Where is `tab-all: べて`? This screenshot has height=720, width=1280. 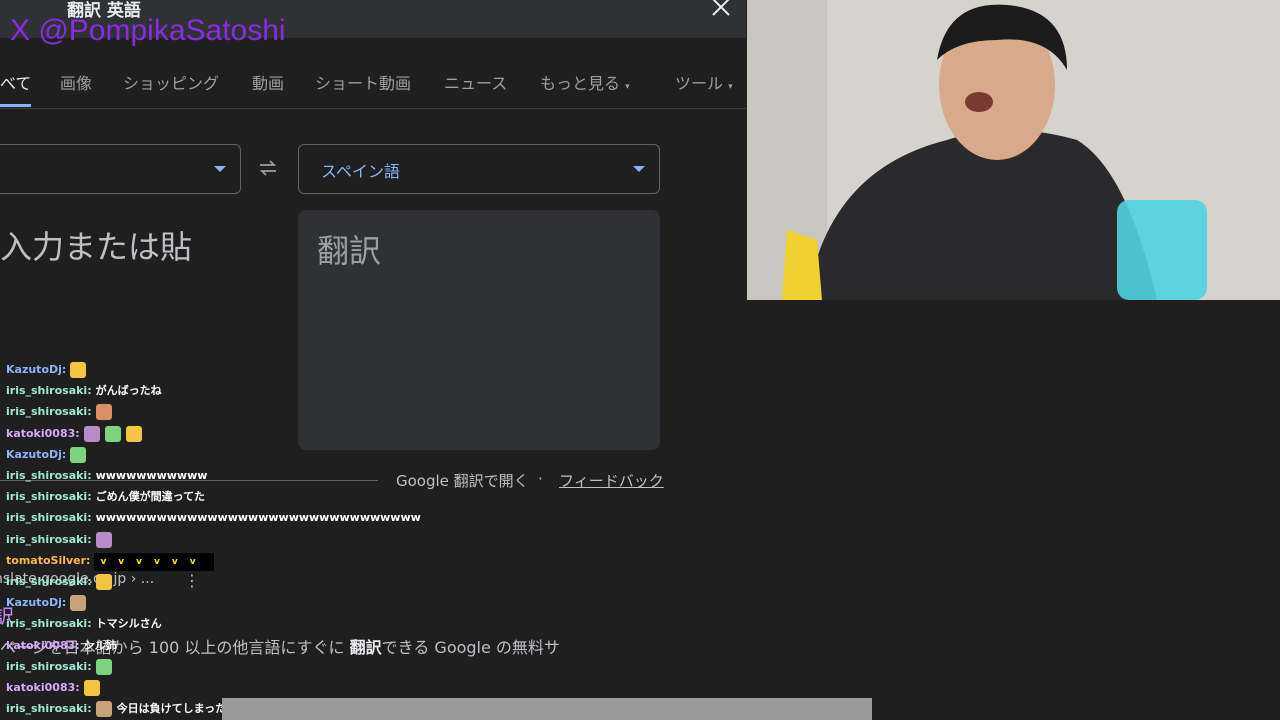
tab-all: べて is located at coordinates (15, 82).